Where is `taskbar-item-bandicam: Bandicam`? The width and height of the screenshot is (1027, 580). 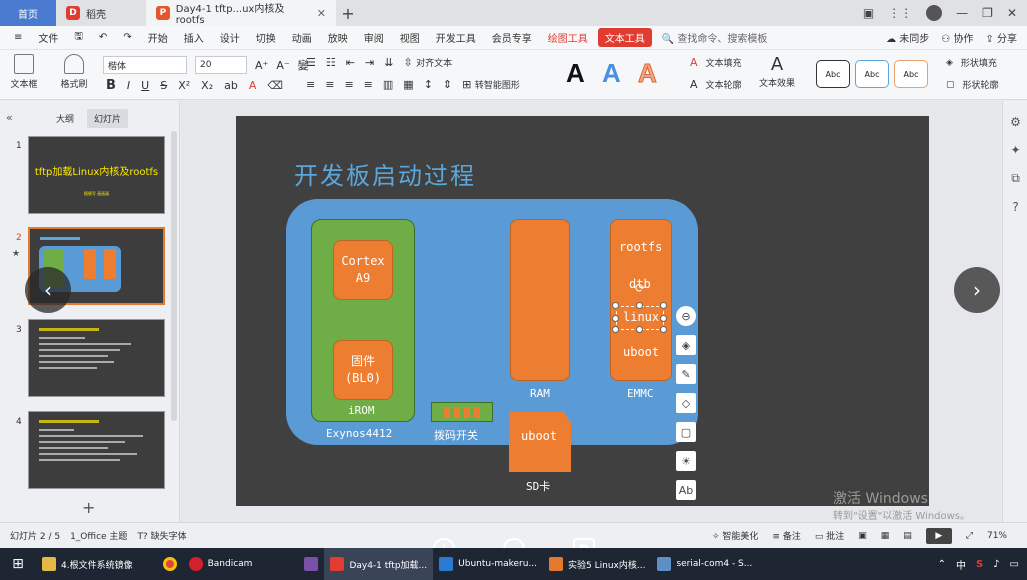
taskbar-item-bandicam: Bandicam is located at coordinates (221, 564).